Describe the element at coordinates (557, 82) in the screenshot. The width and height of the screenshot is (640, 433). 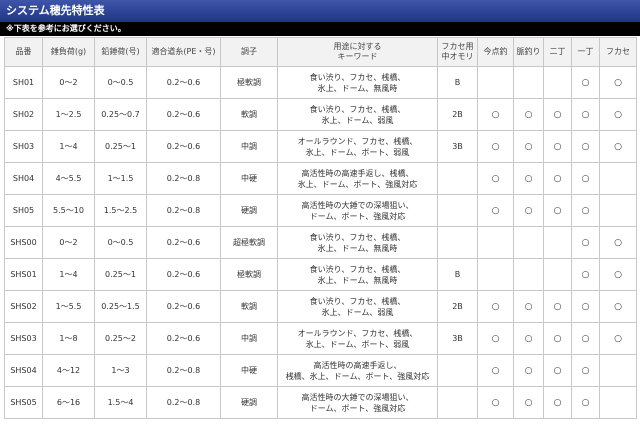
I see `cell-nicho` at that location.